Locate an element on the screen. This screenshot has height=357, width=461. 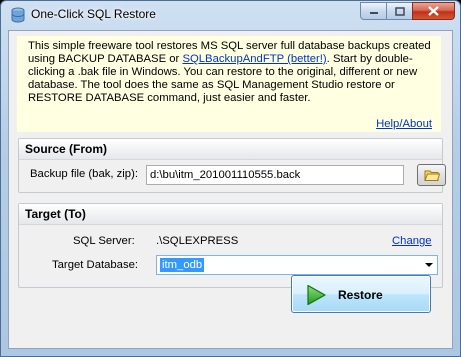
target-database-label: Target Database: is located at coordinates (95, 265).